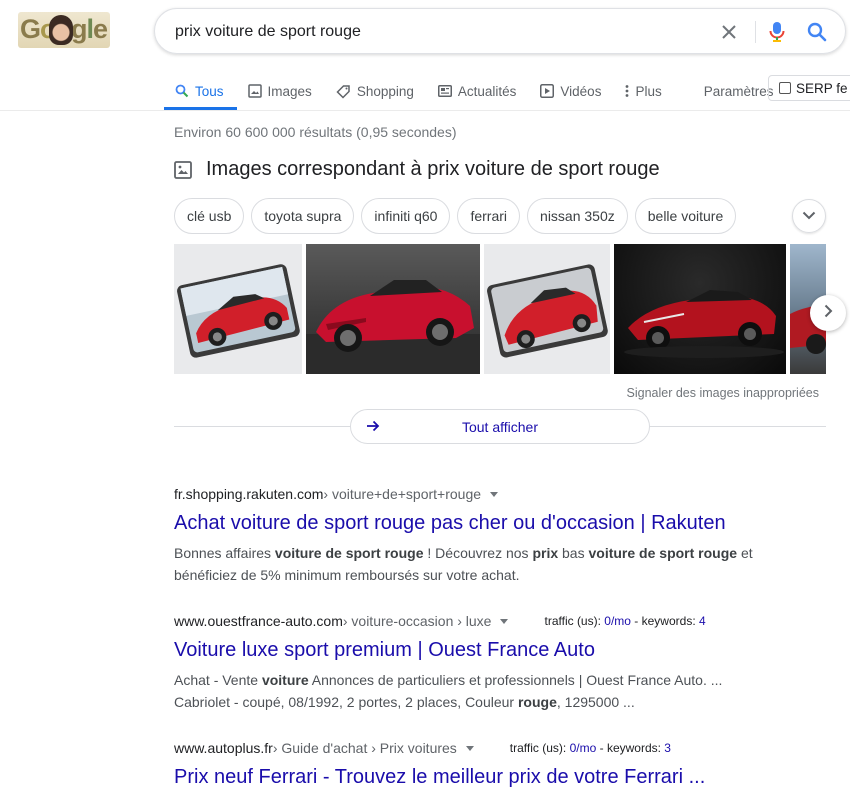 The width and height of the screenshot is (850, 796). Describe the element at coordinates (402, 494) in the screenshot. I see `result-path: › voiture+de+sport+rouge` at that location.